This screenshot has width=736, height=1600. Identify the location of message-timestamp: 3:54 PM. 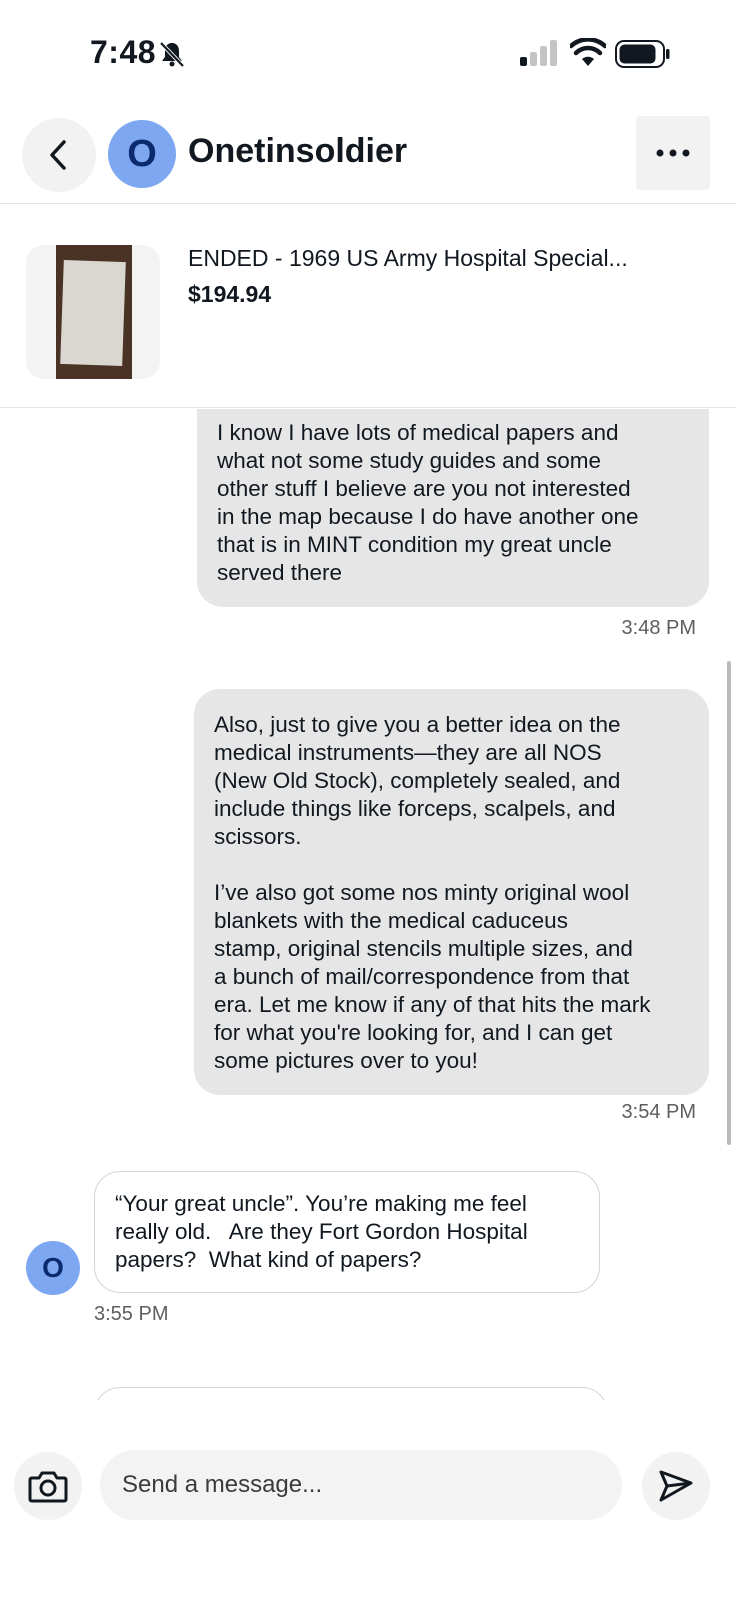
(658, 1112).